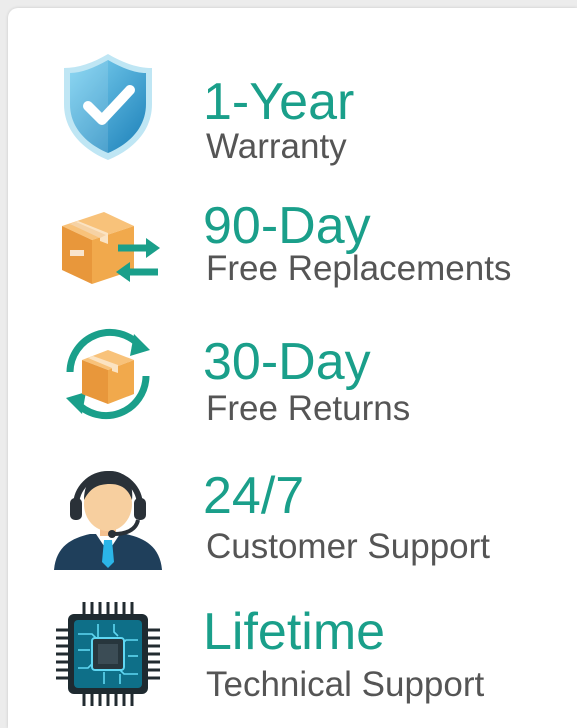 The width and height of the screenshot is (577, 728). I want to click on shield-check-icon, so click(108, 106).